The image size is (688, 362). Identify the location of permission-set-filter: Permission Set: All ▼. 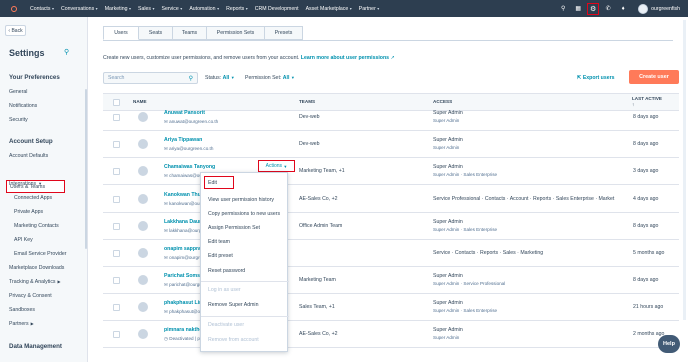
(270, 78).